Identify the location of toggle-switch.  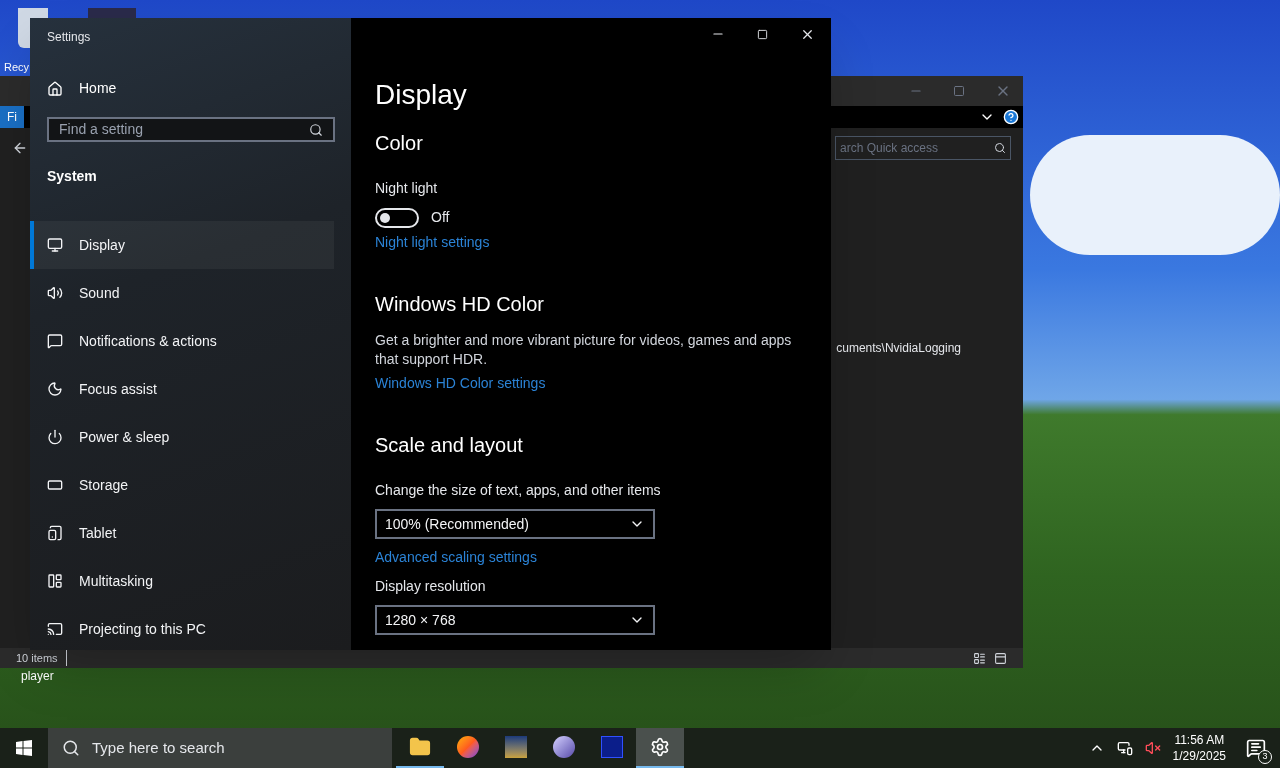
(397, 217).